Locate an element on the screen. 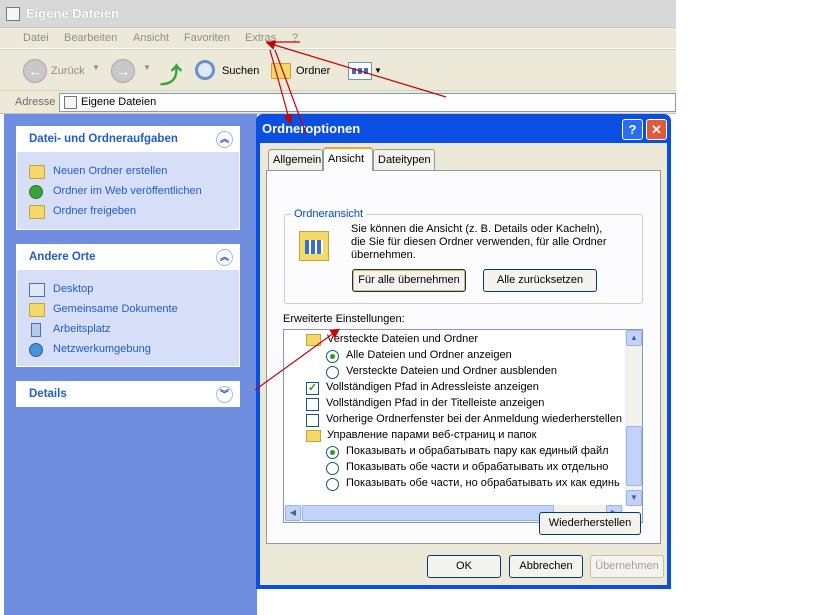  annotation-arrow-to-extras is located at coordinates (356, 69).